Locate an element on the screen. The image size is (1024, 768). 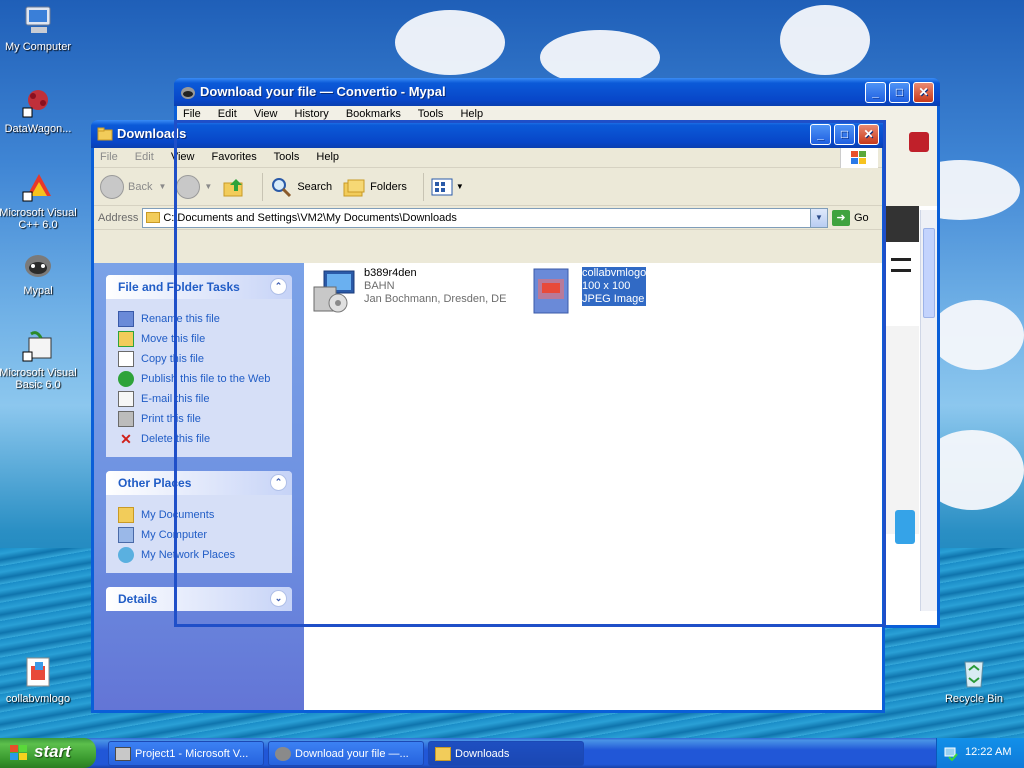
panel-title: Other Places is located at coordinates (155, 483).